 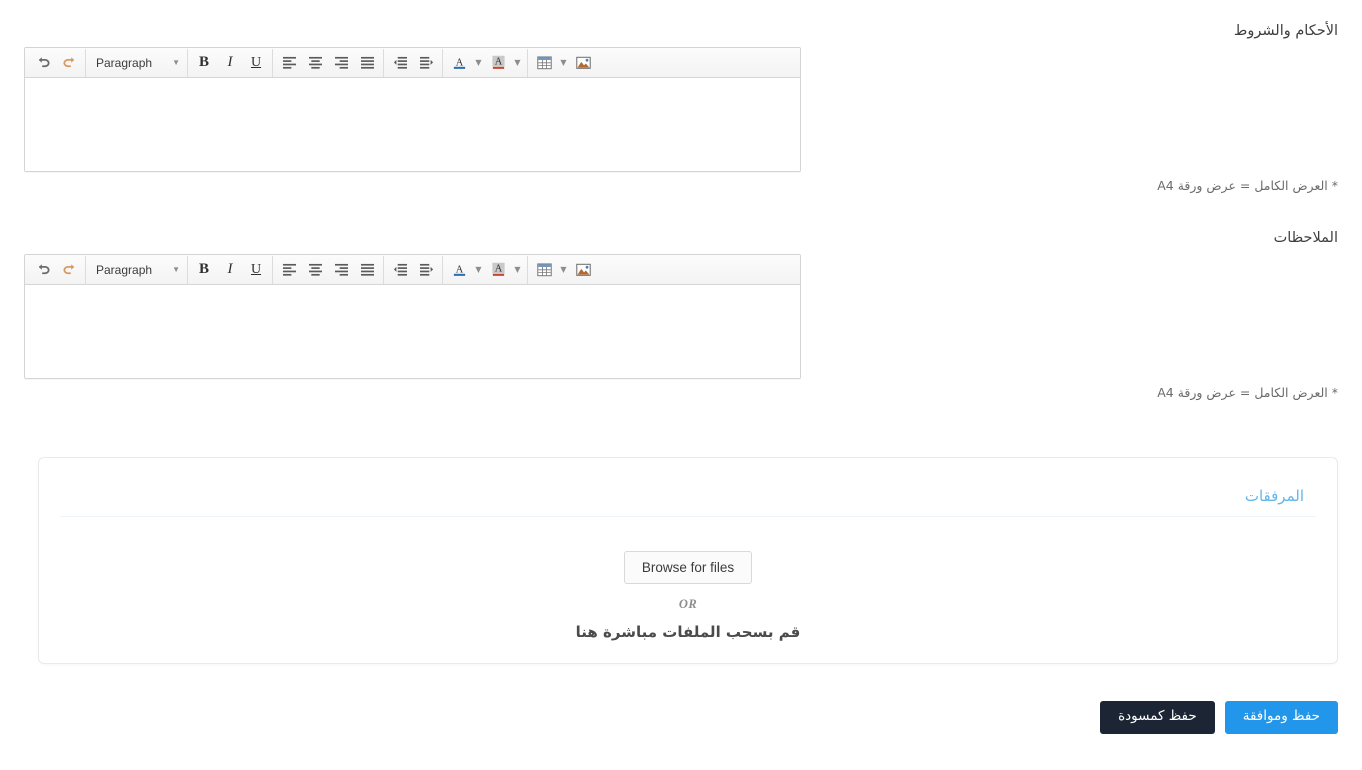 What do you see at coordinates (412, 331) in the screenshot?
I see `editor-content-notes` at bounding box center [412, 331].